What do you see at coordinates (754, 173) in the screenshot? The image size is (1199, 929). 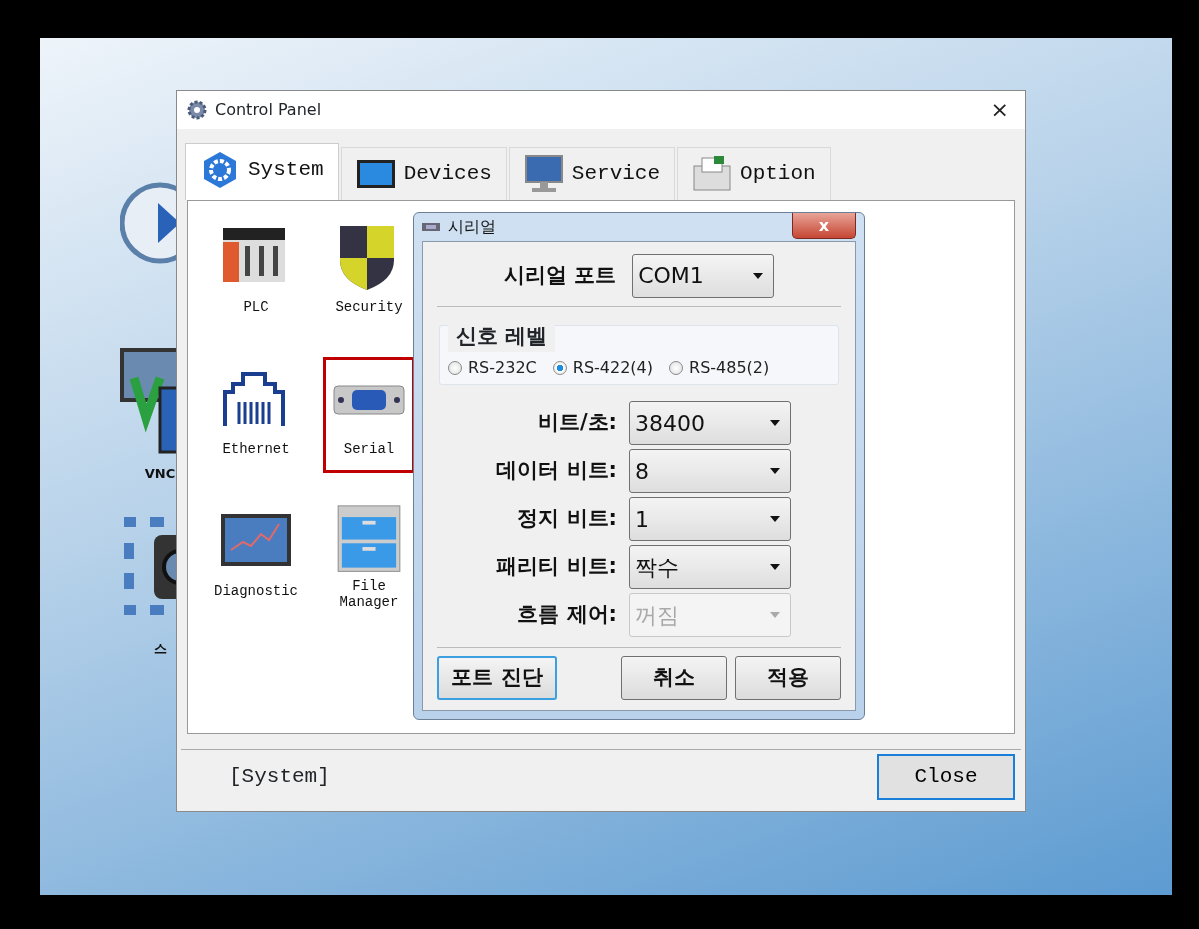 I see `tab: Option` at bounding box center [754, 173].